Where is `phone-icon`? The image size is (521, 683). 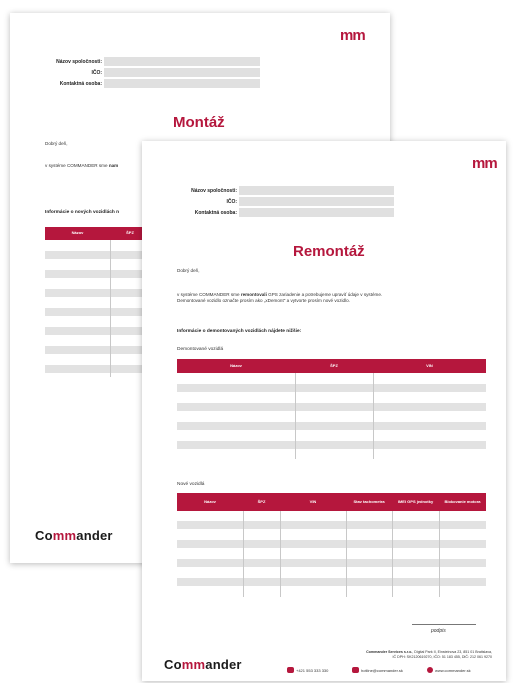 phone-icon is located at coordinates (290, 670).